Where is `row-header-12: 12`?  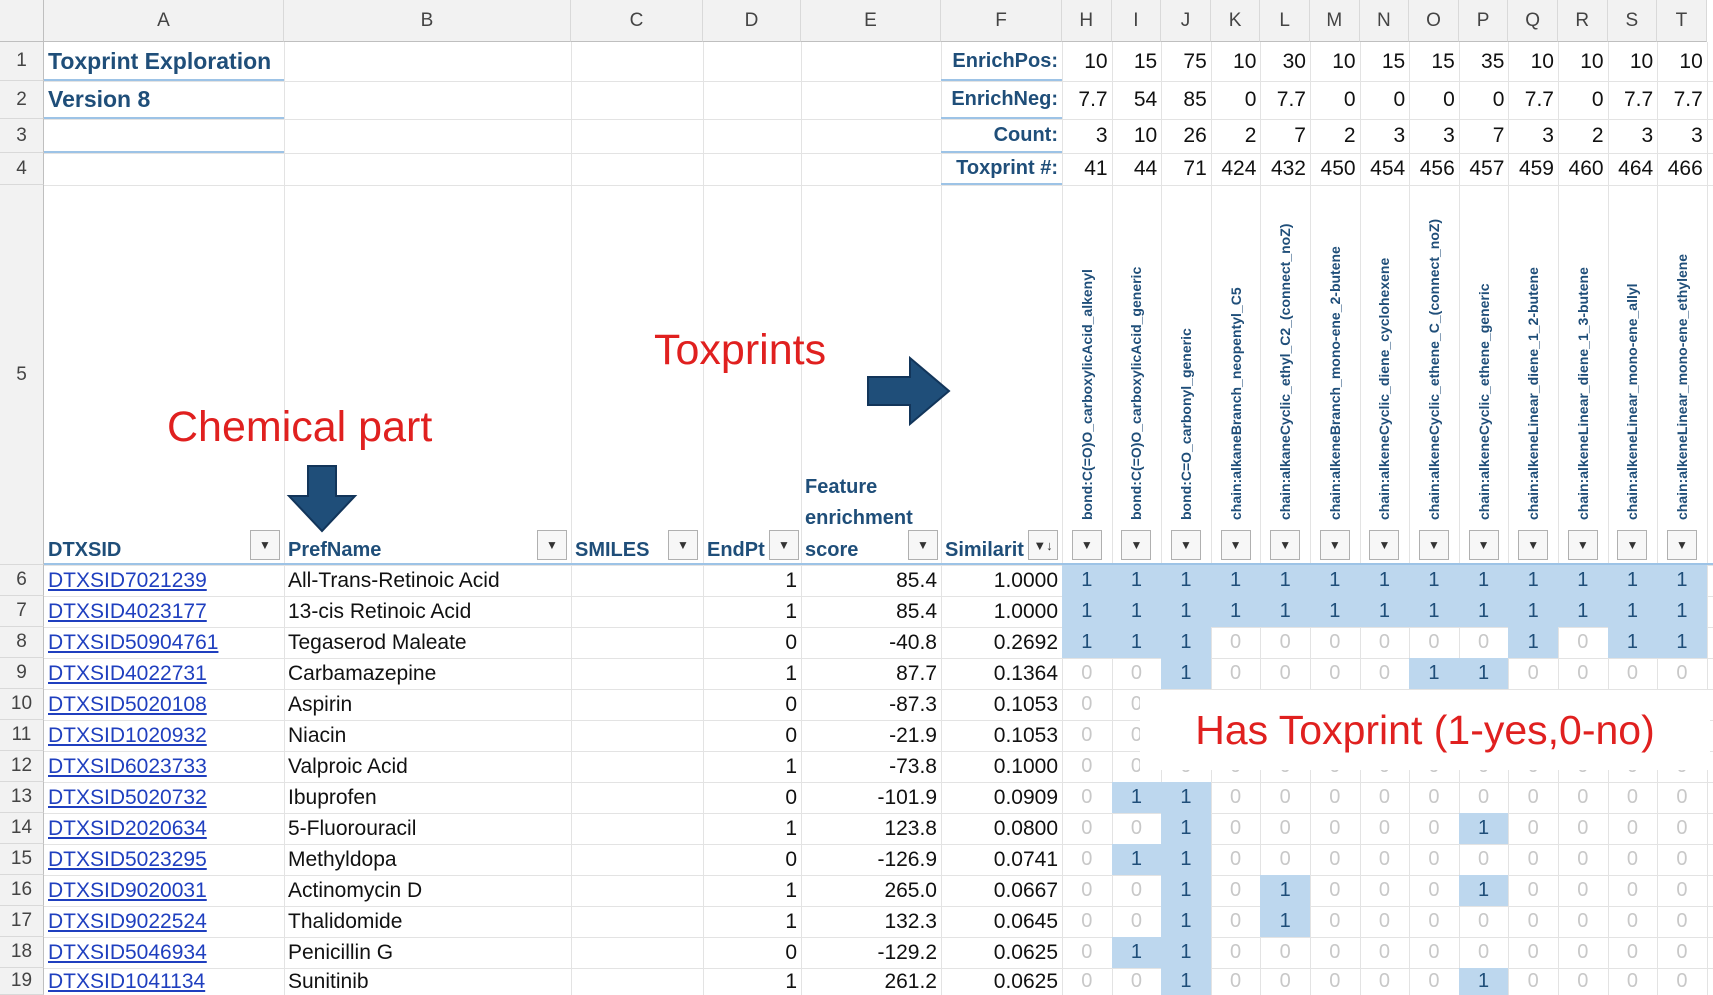
row-header-12: 12 is located at coordinates (22, 766).